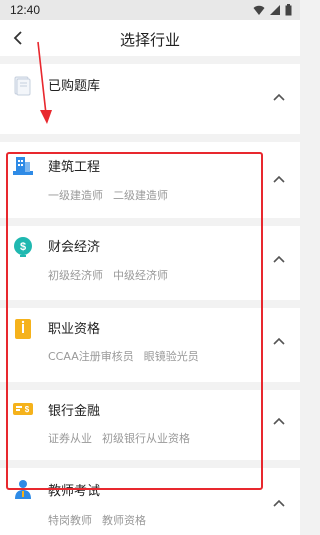 This screenshot has width=320, height=535. I want to click on category-title: 职业资格, so click(74, 329).